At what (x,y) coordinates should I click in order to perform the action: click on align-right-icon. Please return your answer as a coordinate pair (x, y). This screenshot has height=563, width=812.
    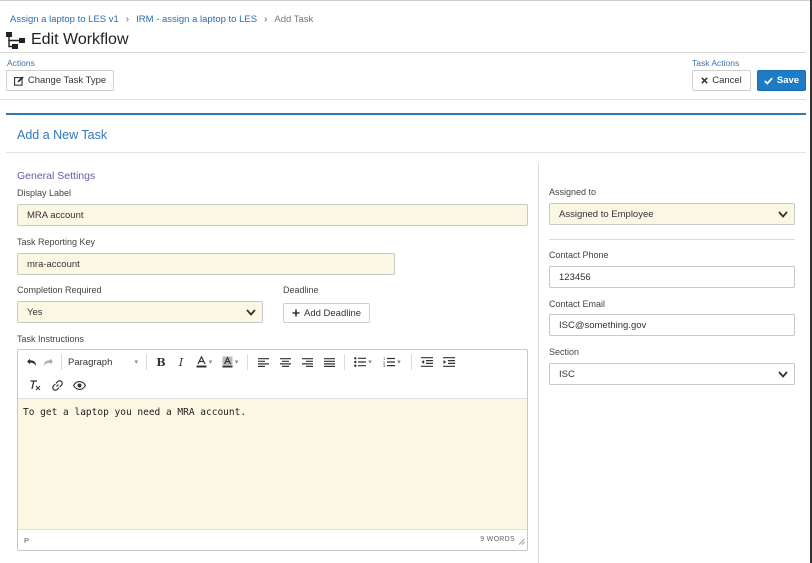
    Looking at the image, I should click on (307, 362).